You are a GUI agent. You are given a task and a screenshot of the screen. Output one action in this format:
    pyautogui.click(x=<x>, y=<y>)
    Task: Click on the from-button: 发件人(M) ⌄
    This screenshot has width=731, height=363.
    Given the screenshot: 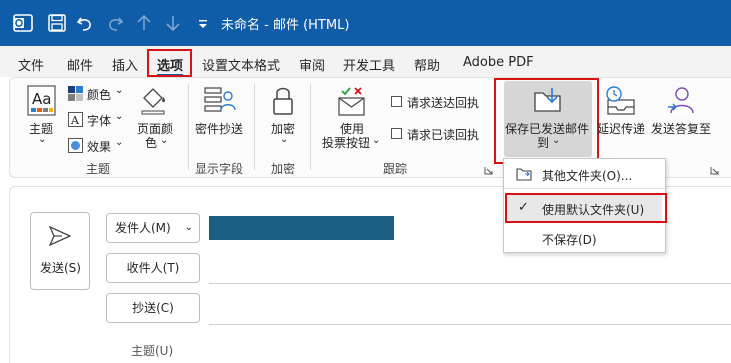 What is the action you would take?
    pyautogui.click(x=153, y=228)
    